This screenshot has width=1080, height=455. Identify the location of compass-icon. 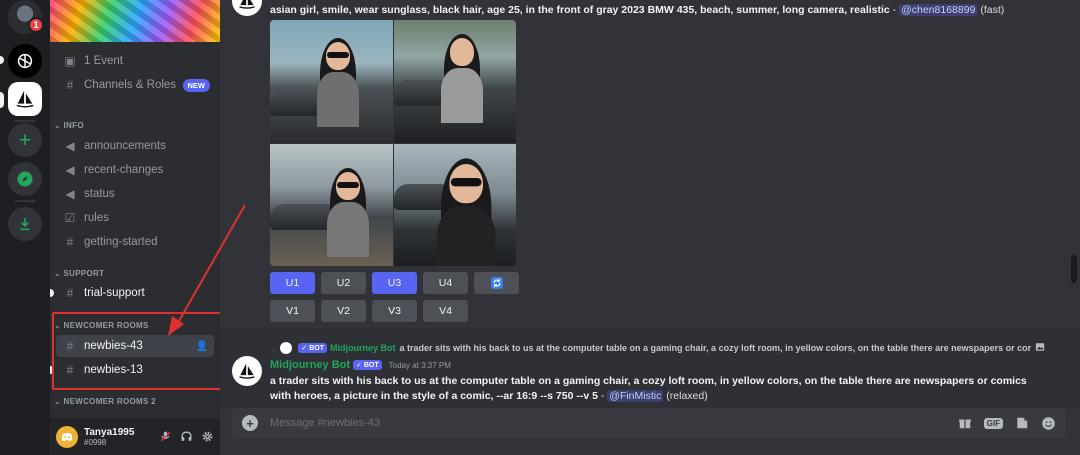
(25, 179).